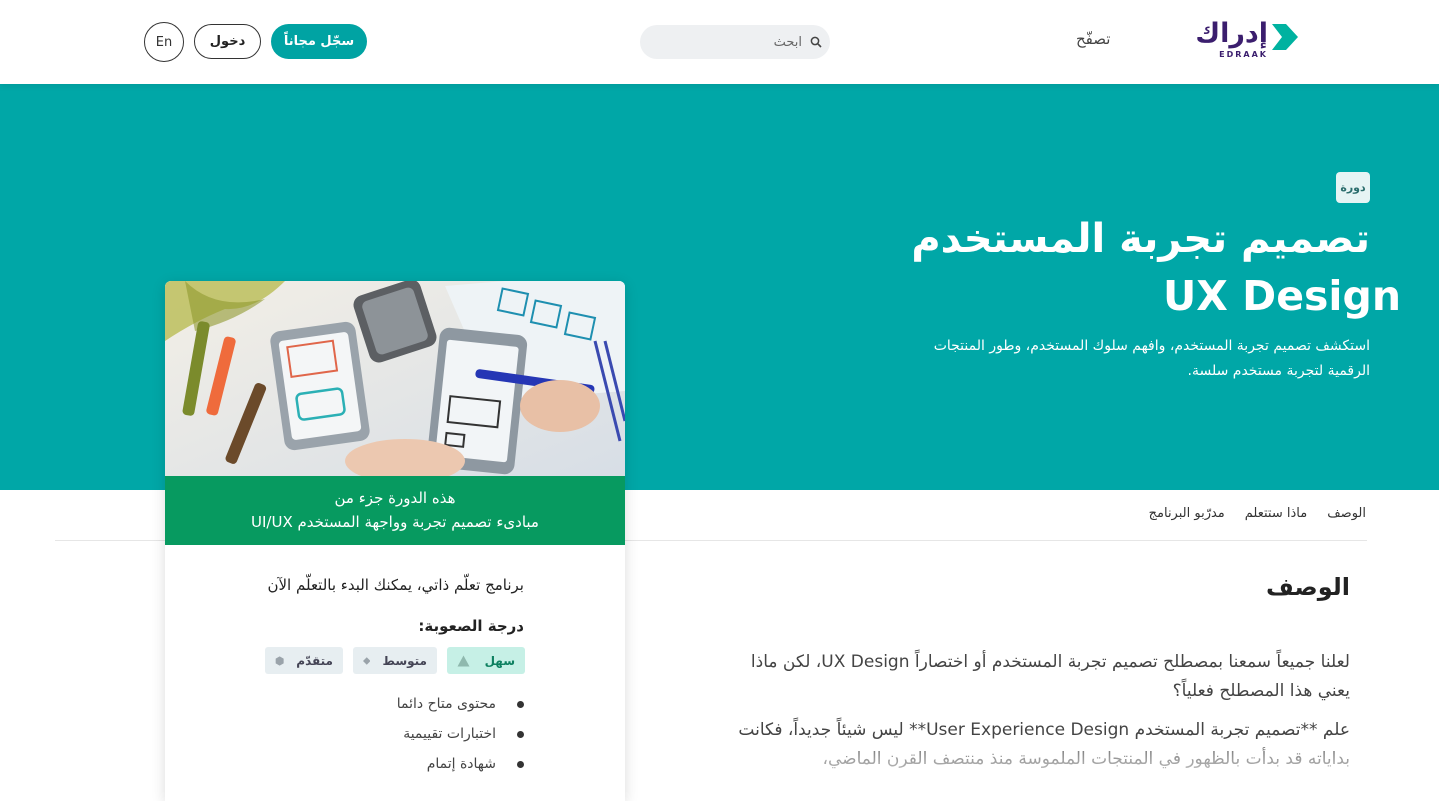  What do you see at coordinates (463, 660) in the screenshot?
I see `triangle-icon` at bounding box center [463, 660].